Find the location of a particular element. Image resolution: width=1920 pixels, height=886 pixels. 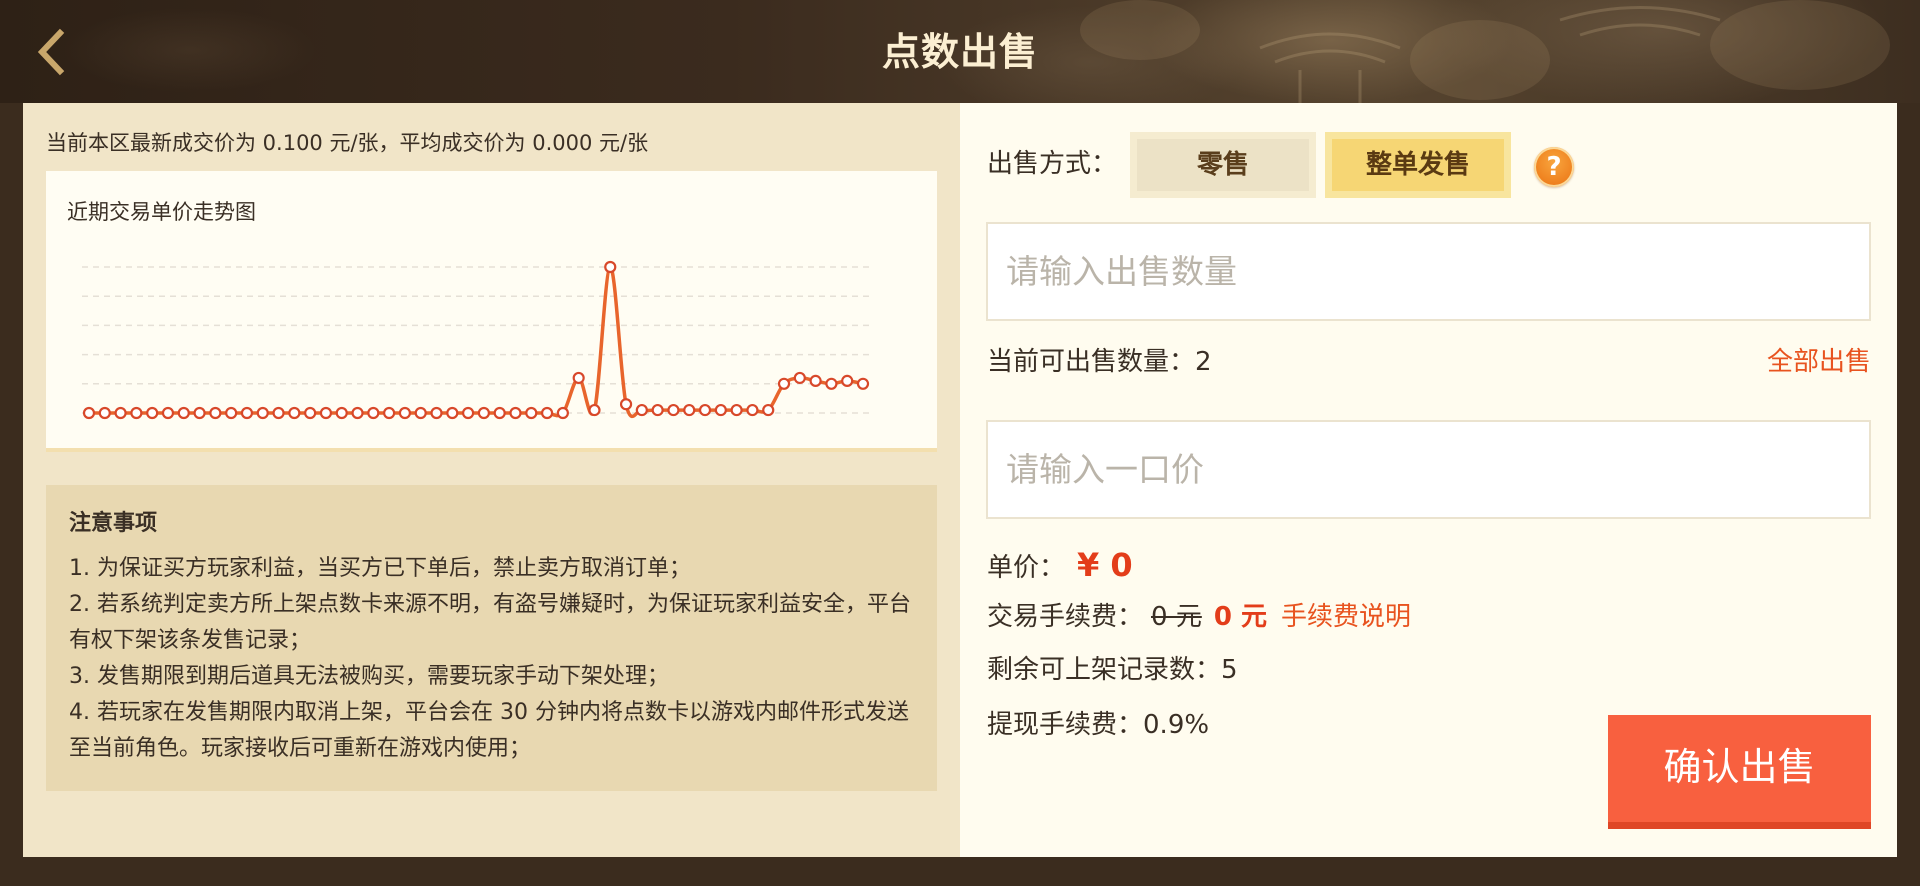

withdraw-fee-row: 提现手续费：0.9% is located at coordinates (1098, 725).